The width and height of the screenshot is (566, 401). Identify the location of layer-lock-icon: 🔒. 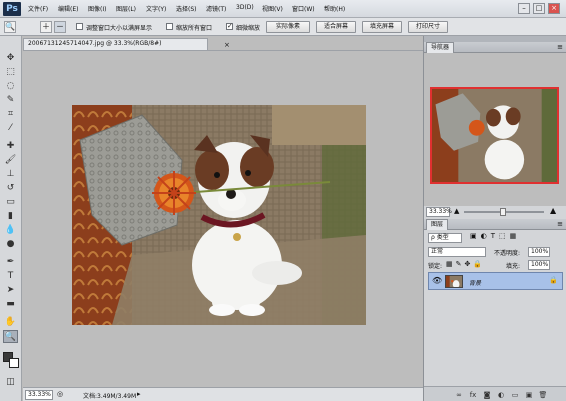
(553, 280).